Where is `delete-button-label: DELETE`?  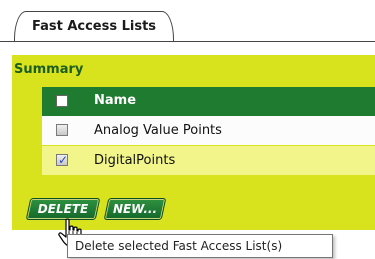 delete-button-label: DELETE is located at coordinates (63, 209).